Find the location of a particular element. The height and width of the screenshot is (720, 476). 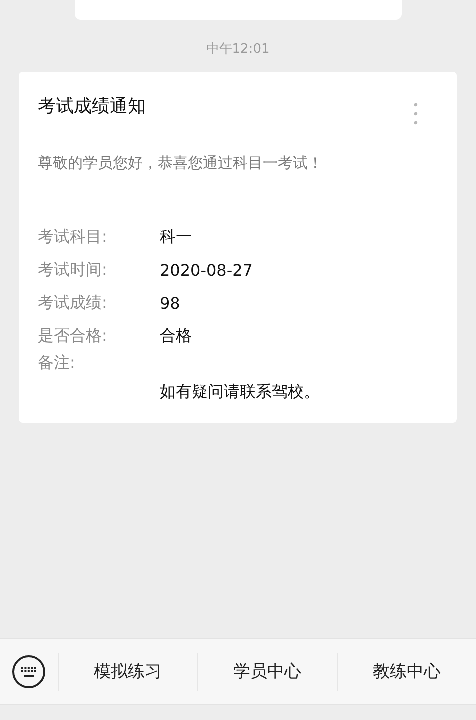

field-value: 如有疑问请联系驾校。 is located at coordinates (240, 392).